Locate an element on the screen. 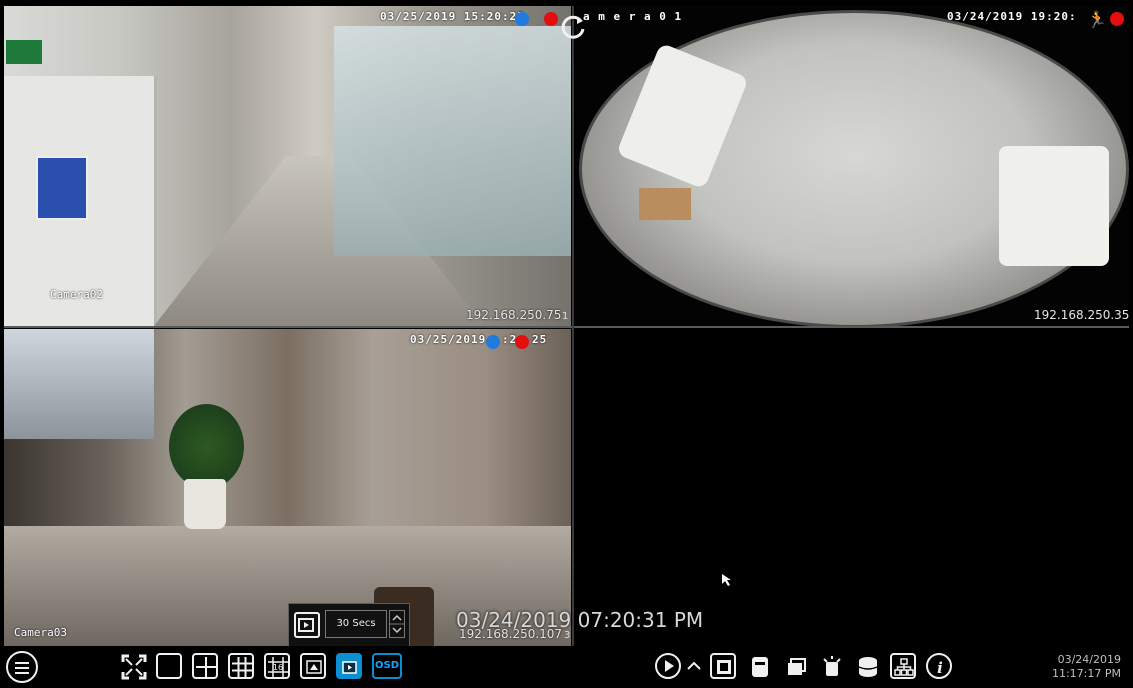  sequence-button is located at coordinates (349, 666).